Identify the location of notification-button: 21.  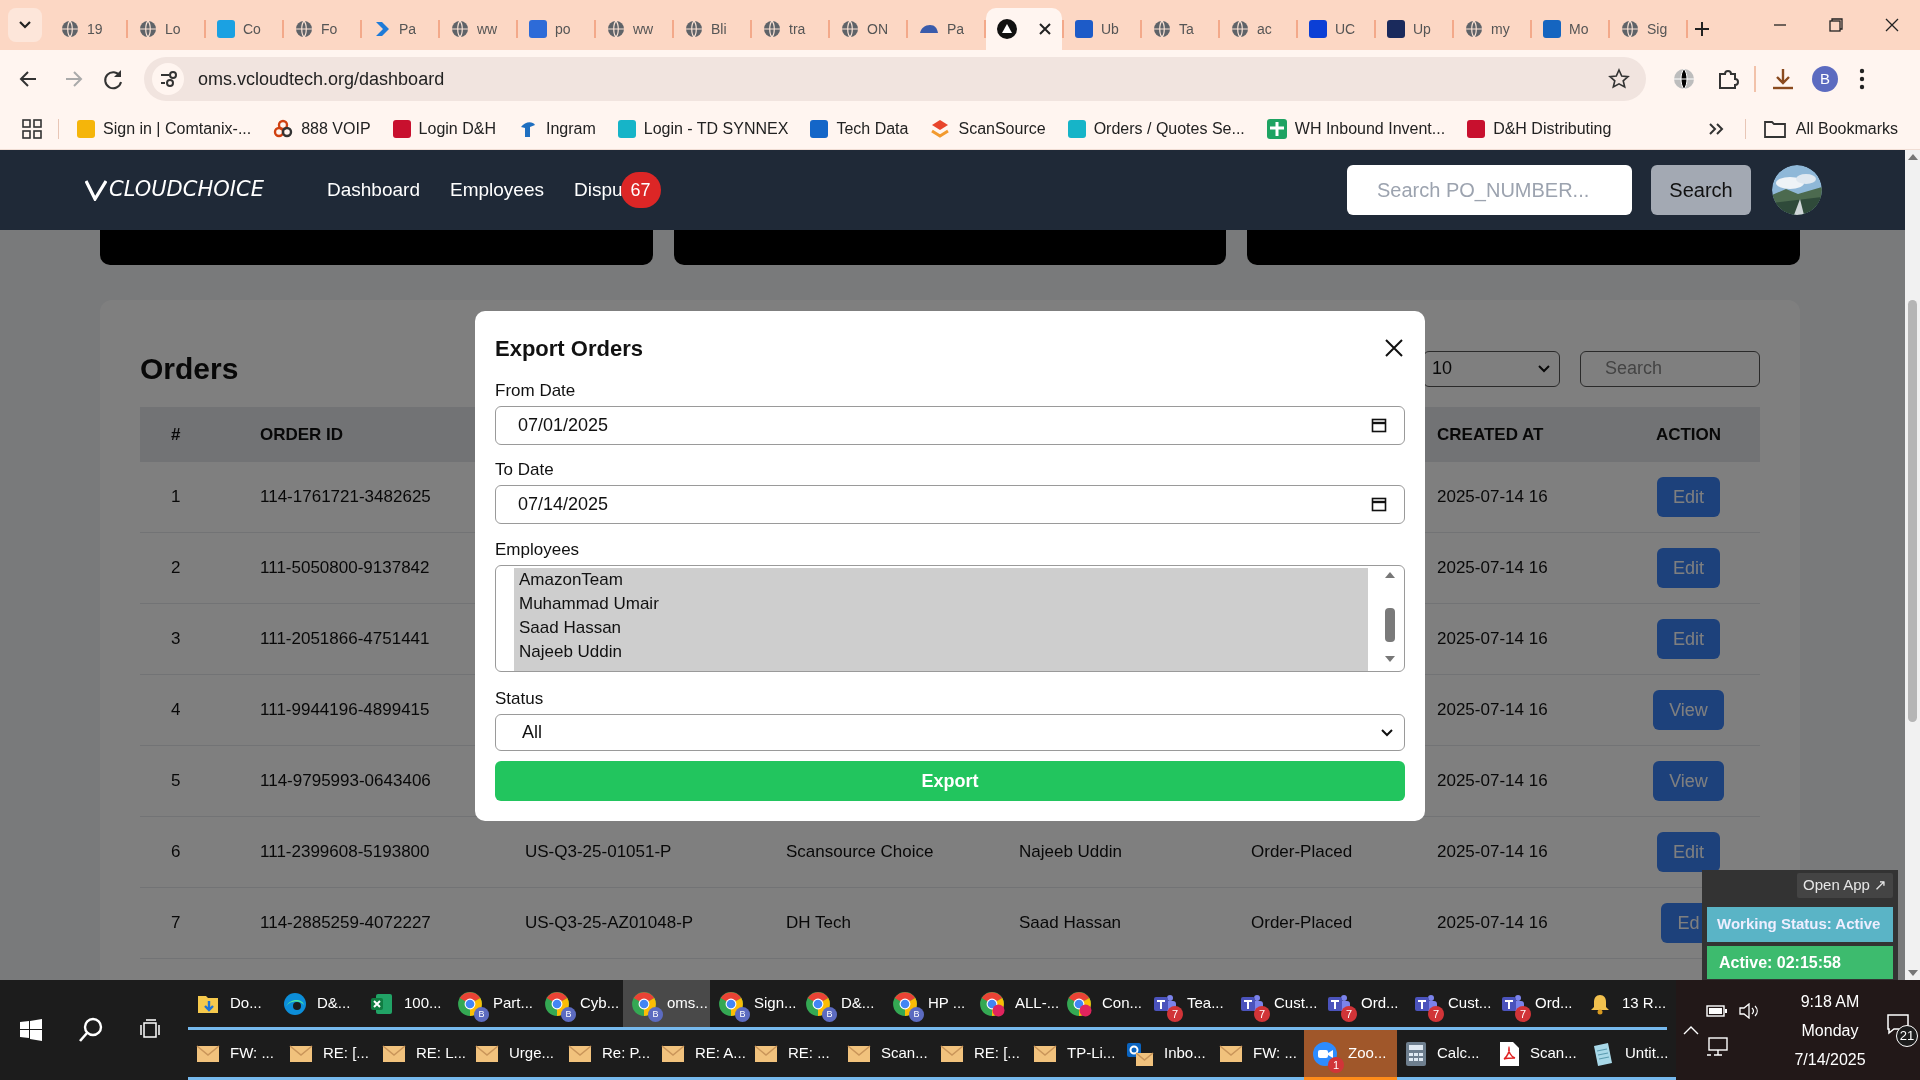
(1903, 1030).